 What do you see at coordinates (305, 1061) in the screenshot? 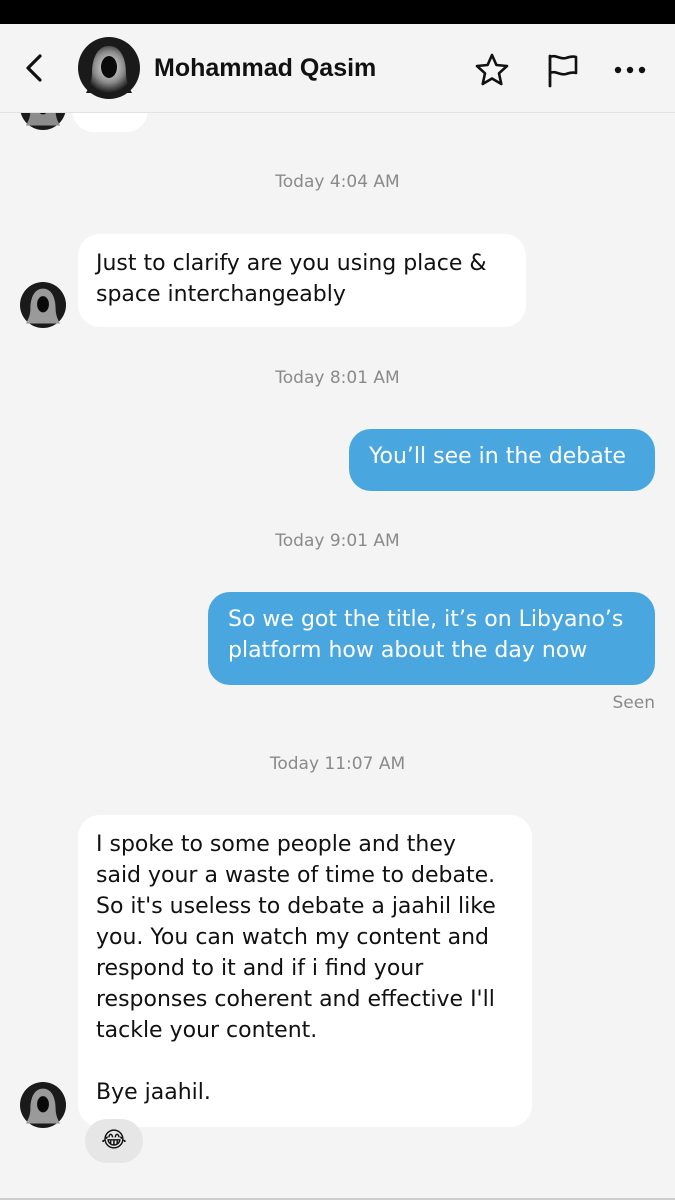
I see `message-line` at bounding box center [305, 1061].